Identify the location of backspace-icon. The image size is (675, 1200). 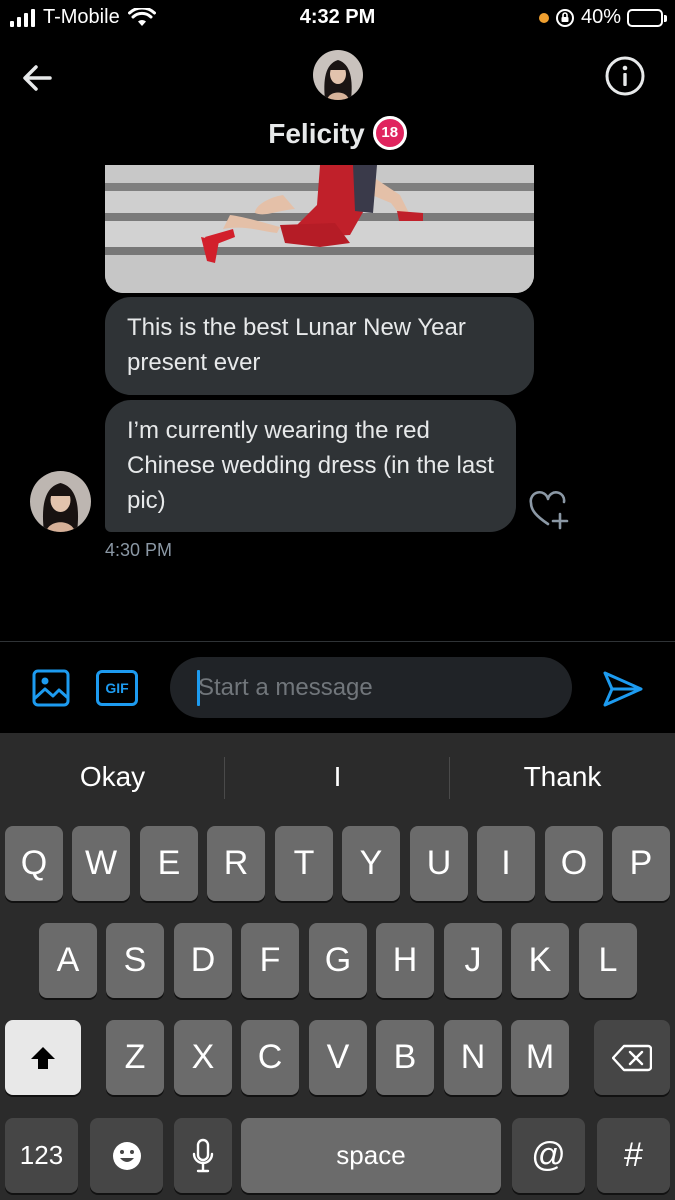
(632, 1057).